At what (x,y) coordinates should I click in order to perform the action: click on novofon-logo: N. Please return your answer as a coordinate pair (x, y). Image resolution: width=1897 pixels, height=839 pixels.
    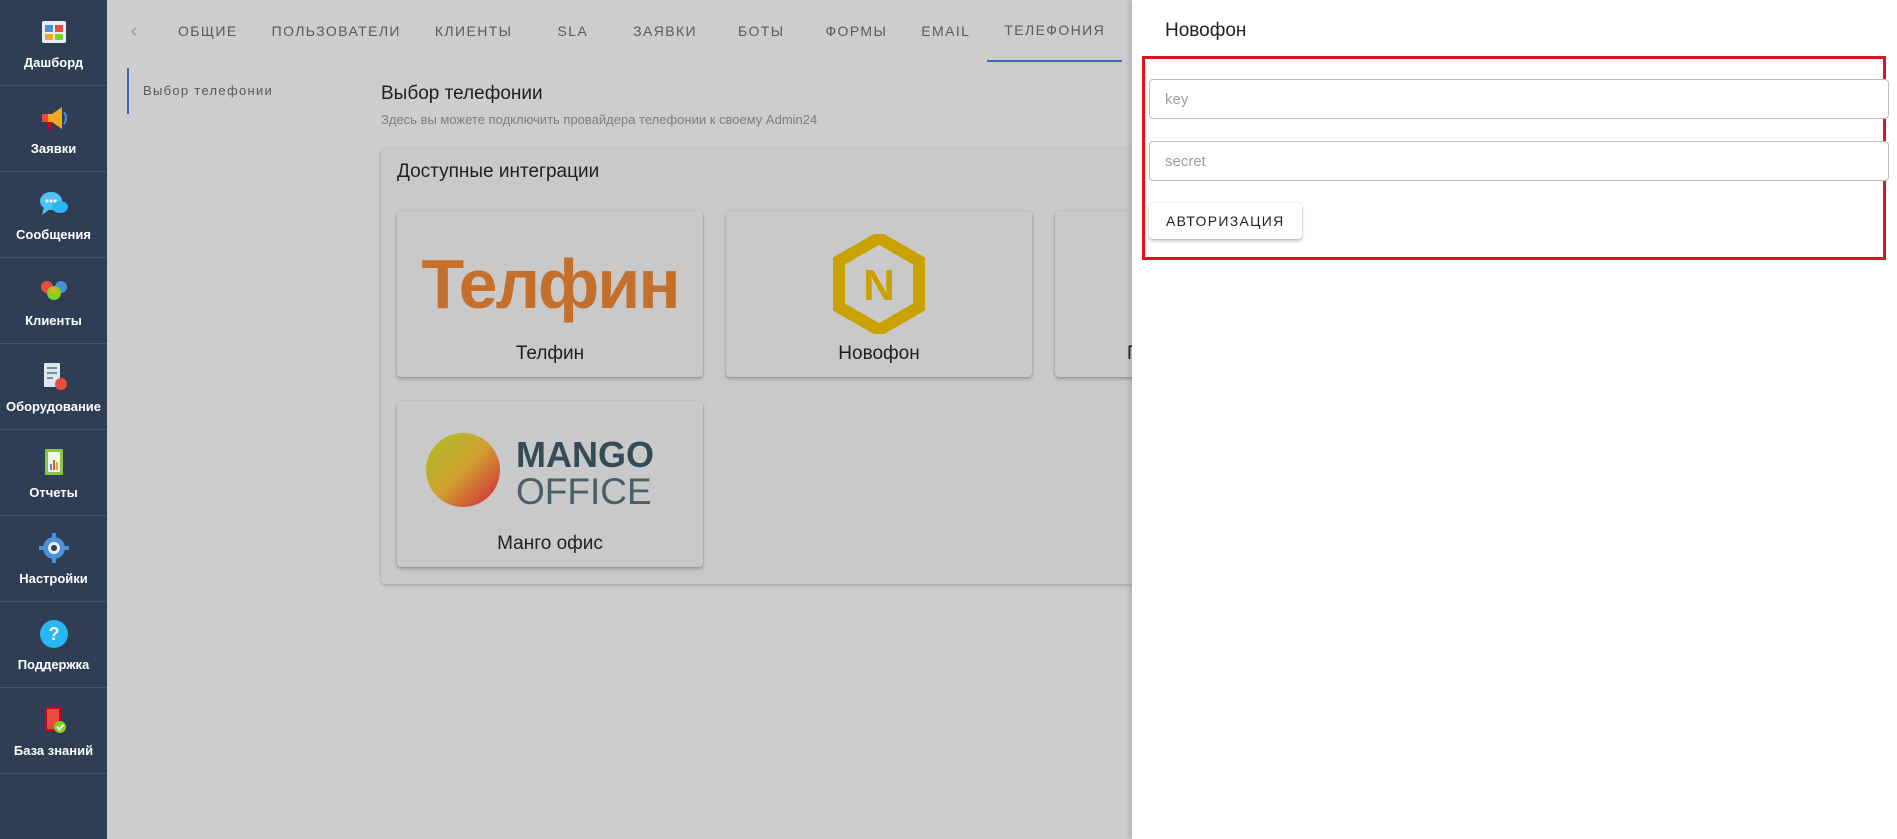
    Looking at the image, I should click on (879, 284).